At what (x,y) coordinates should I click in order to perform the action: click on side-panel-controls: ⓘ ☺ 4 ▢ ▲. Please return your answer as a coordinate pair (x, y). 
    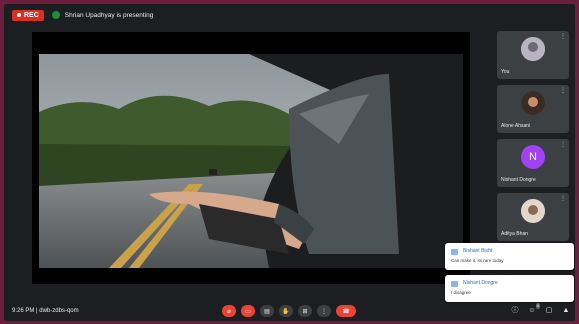
    Looking at the image, I should click on (540, 309).